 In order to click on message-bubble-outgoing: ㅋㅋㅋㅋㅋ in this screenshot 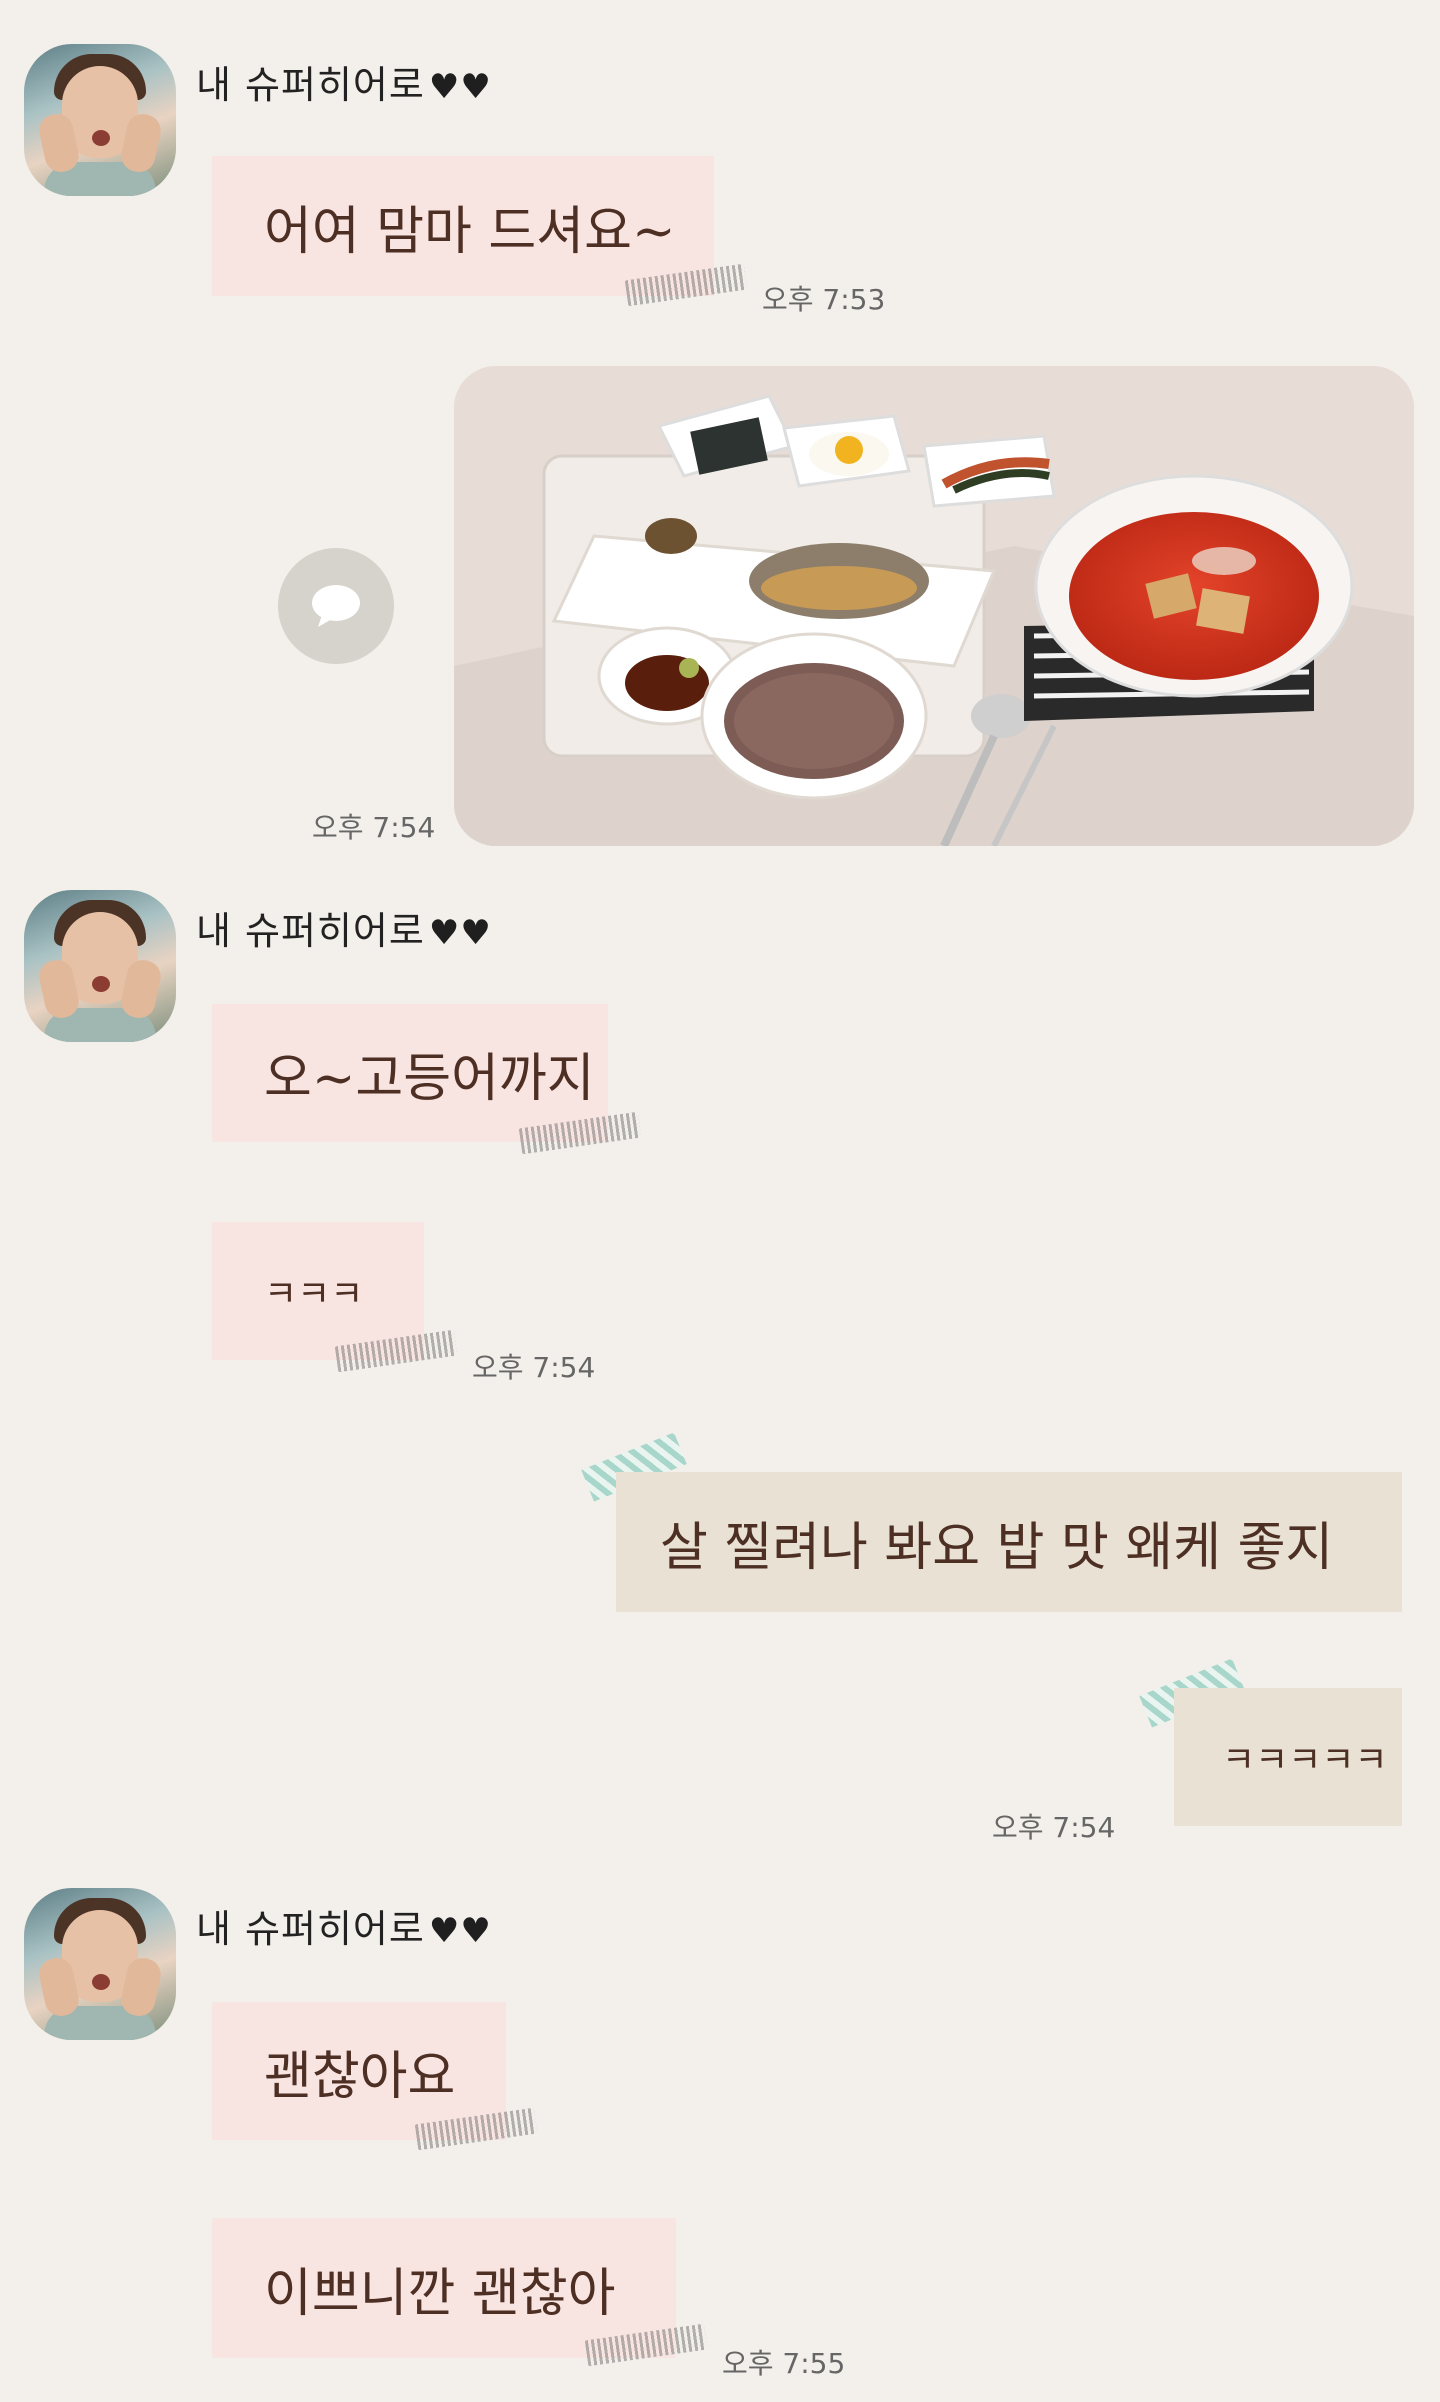, I will do `click(1288, 1757)`.